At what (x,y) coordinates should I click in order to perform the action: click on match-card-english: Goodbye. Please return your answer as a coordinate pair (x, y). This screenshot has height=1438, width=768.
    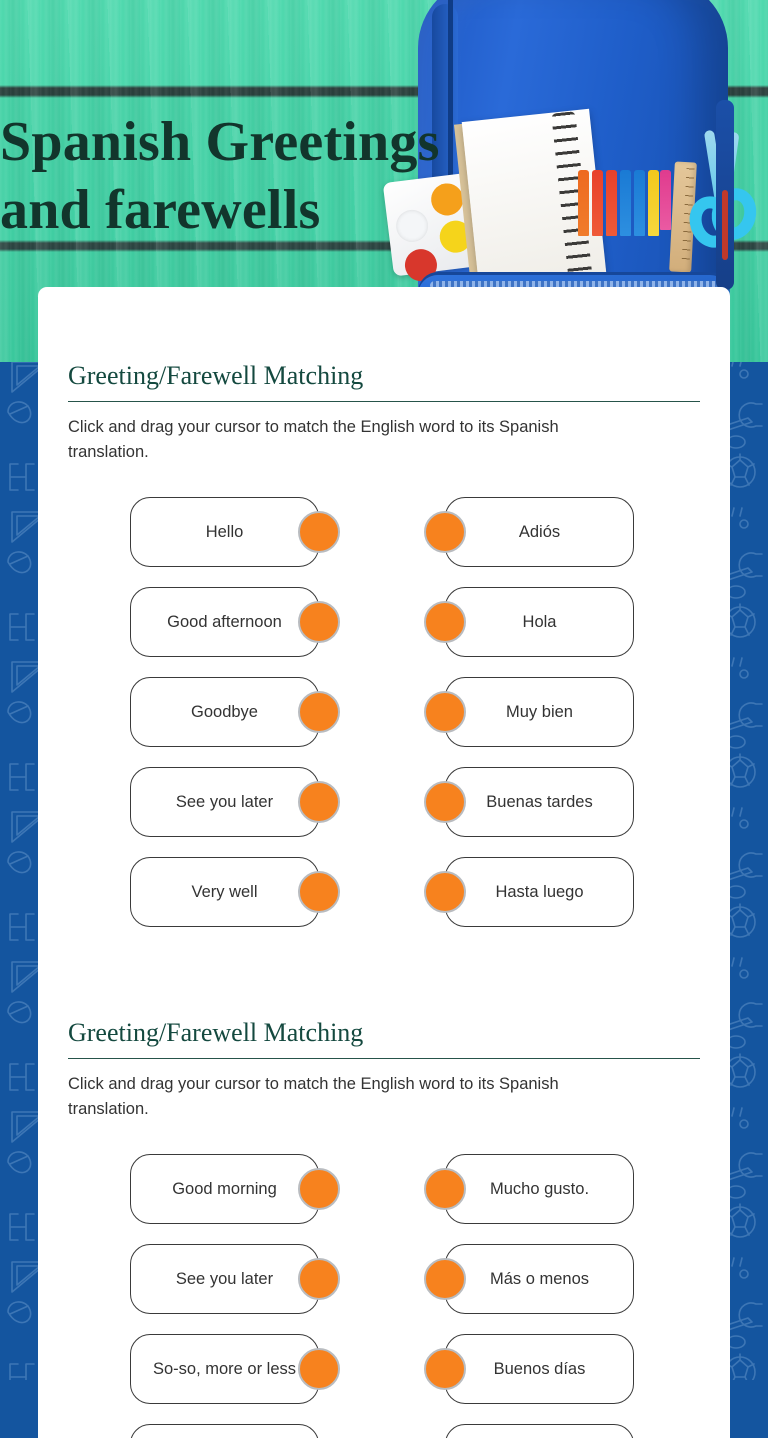
    Looking at the image, I should click on (224, 712).